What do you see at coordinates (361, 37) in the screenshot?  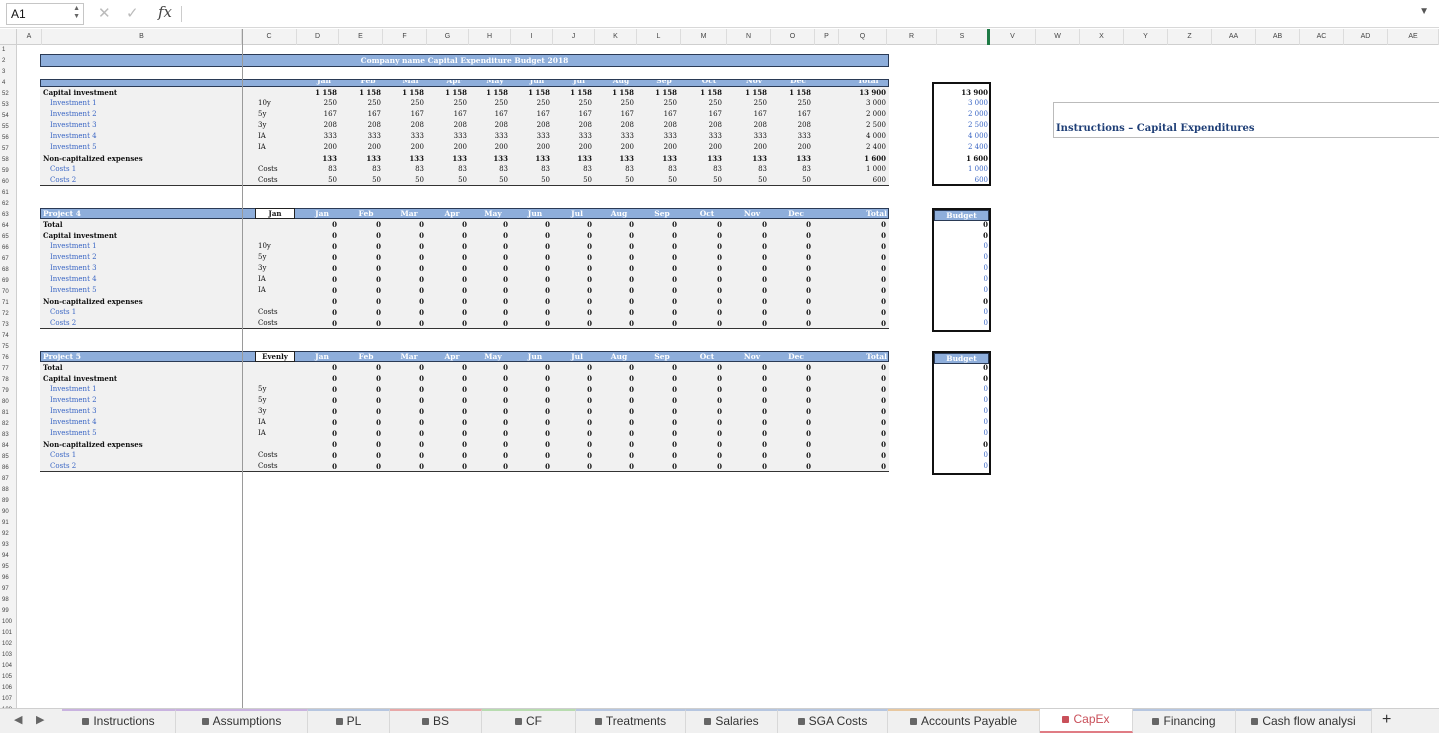 I see `column-header-e: E` at bounding box center [361, 37].